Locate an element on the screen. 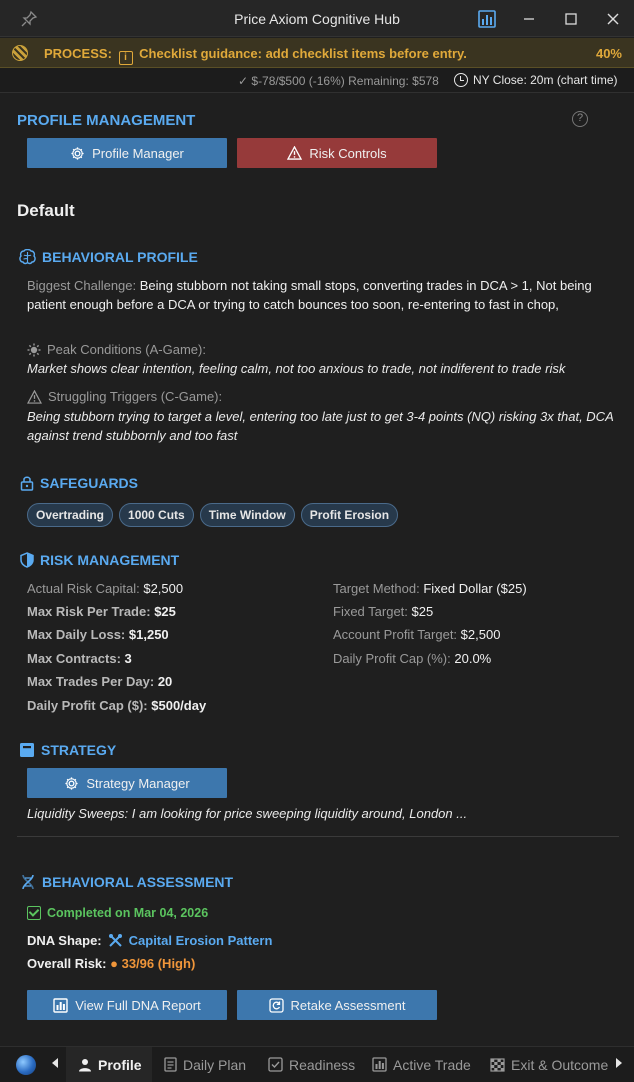 Image resolution: width=634 pixels, height=1082 pixels. risk-row-left: Actual Risk Capital: $2,500 is located at coordinates (105, 588).